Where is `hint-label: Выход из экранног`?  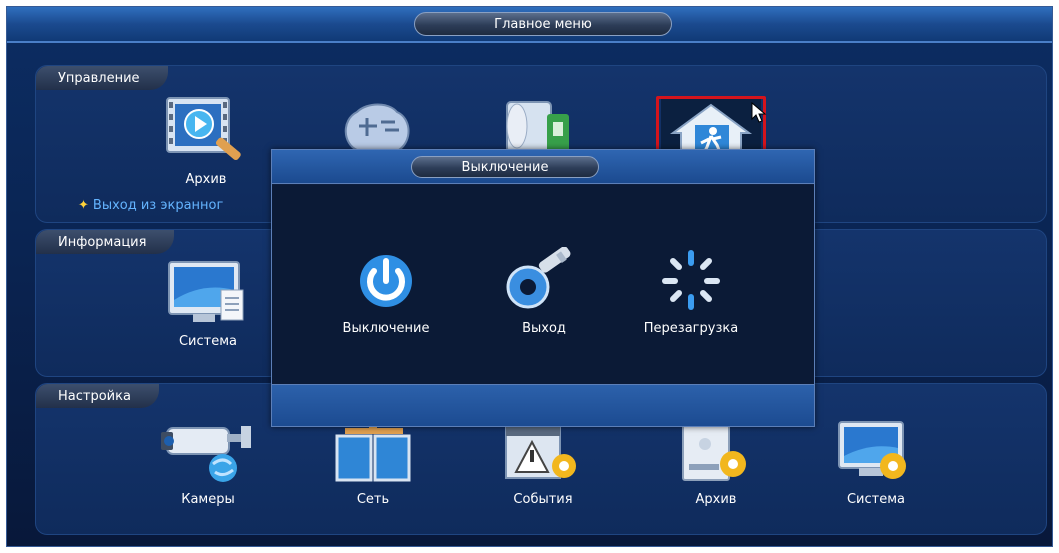 hint-label: Выход из экранног is located at coordinates (158, 205).